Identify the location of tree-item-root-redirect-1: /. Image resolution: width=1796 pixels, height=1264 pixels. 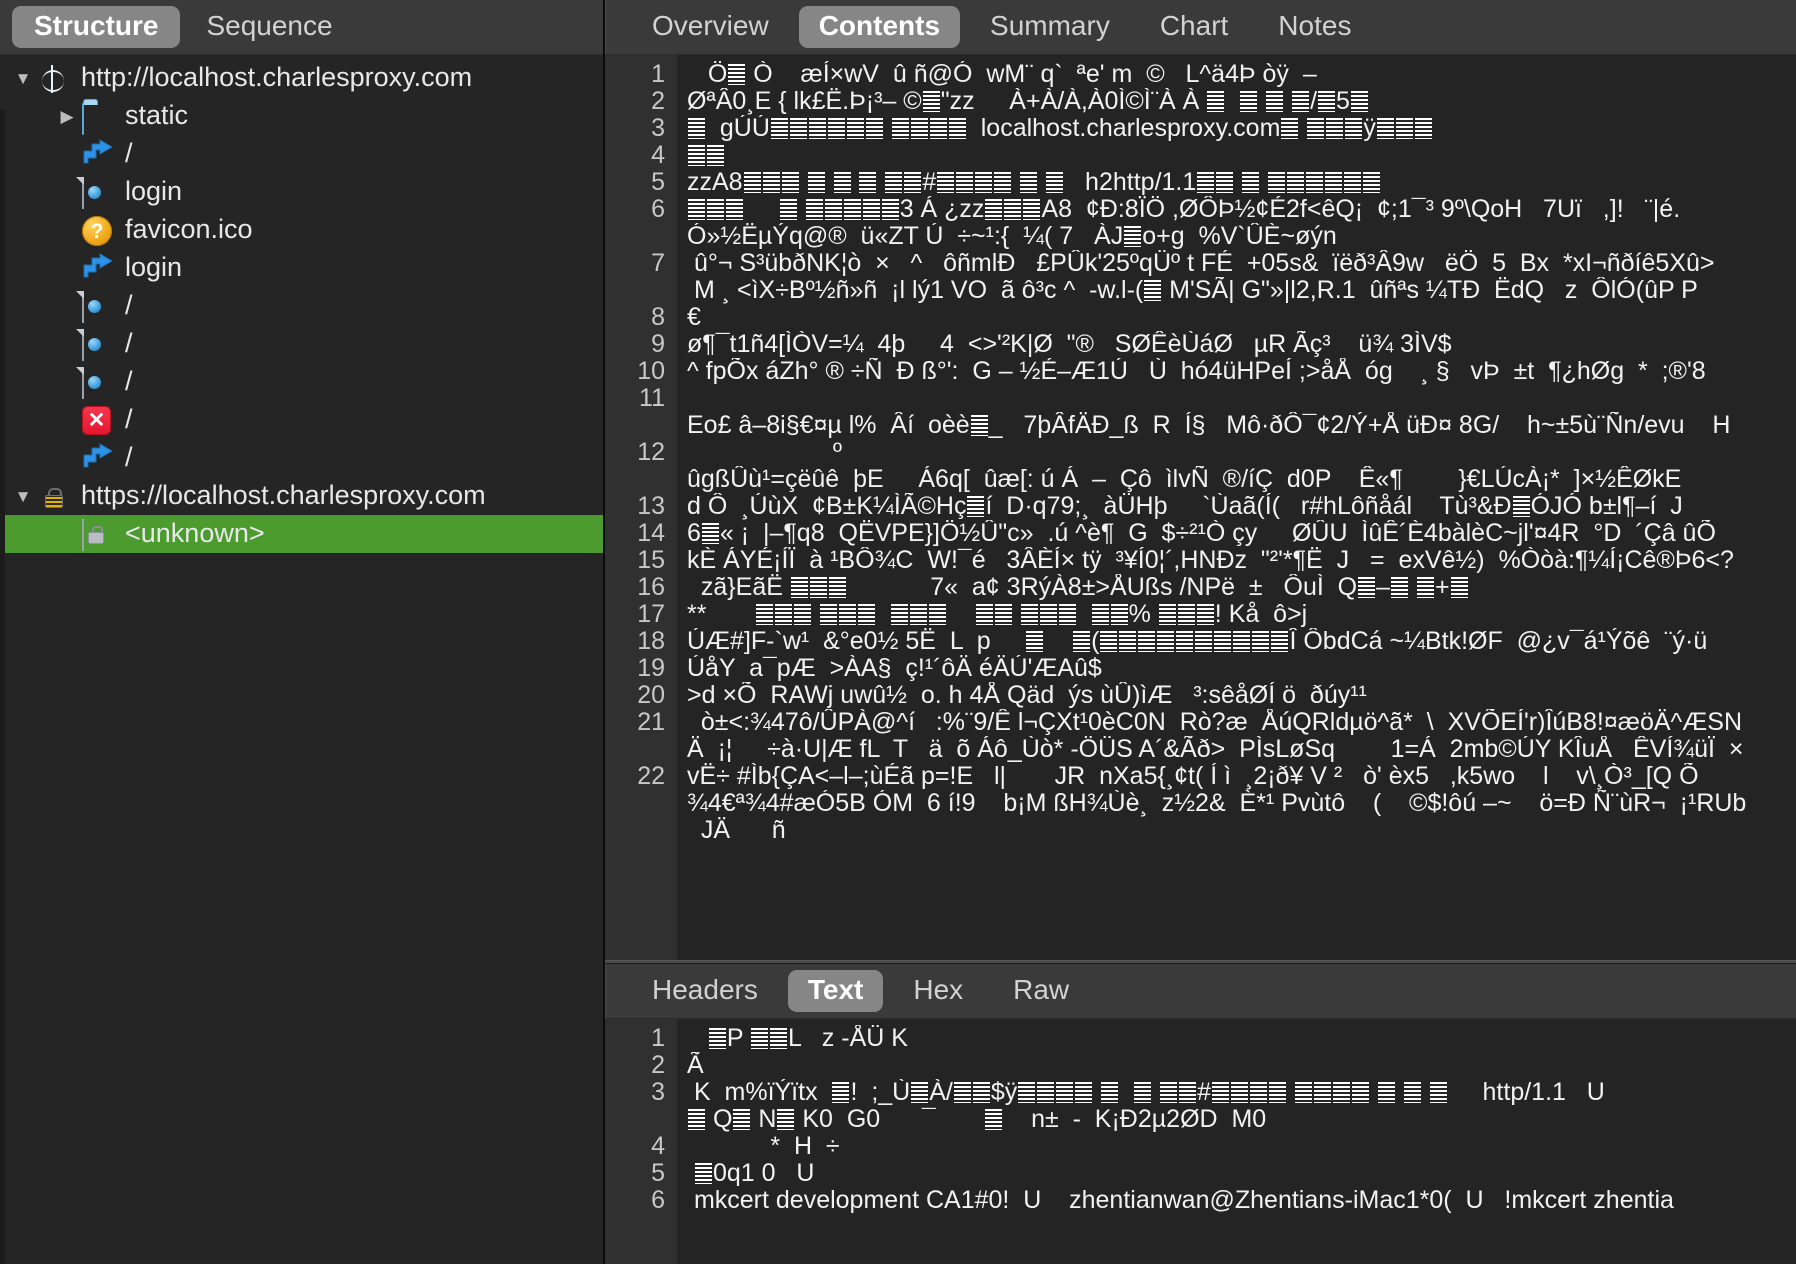
(301, 154).